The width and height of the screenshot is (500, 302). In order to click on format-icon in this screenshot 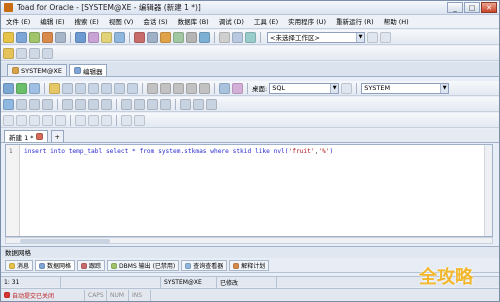, I will do `click(178, 88)`.